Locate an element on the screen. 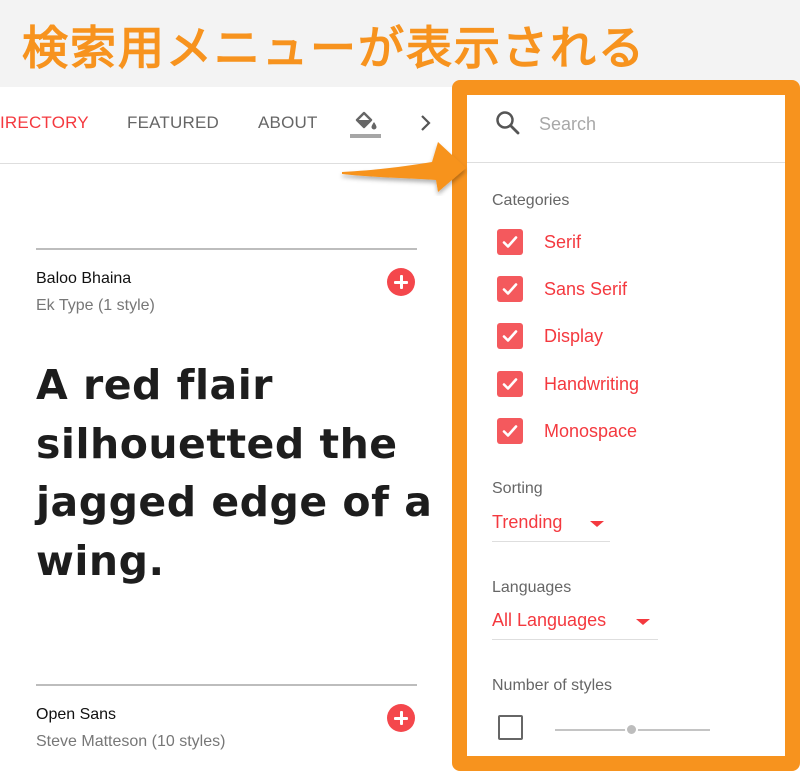  category-sans-serif: Sans Serif is located at coordinates (622, 290).